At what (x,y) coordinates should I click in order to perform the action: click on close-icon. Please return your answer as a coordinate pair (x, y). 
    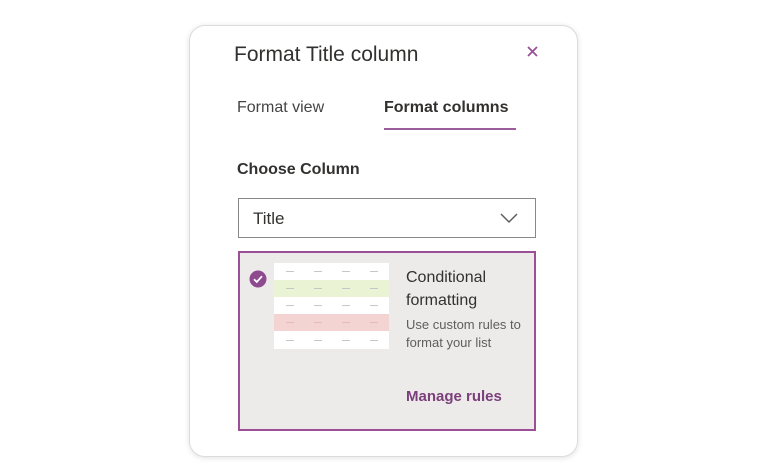
    Looking at the image, I should click on (533, 52).